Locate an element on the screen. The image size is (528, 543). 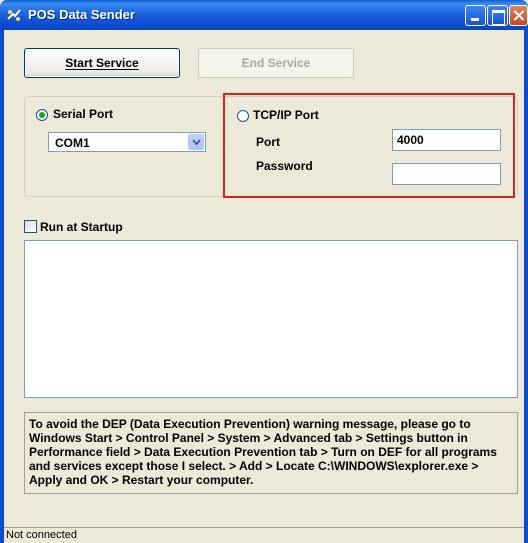
tcp-ip-port-label: TCP/IP Port is located at coordinates (286, 115).